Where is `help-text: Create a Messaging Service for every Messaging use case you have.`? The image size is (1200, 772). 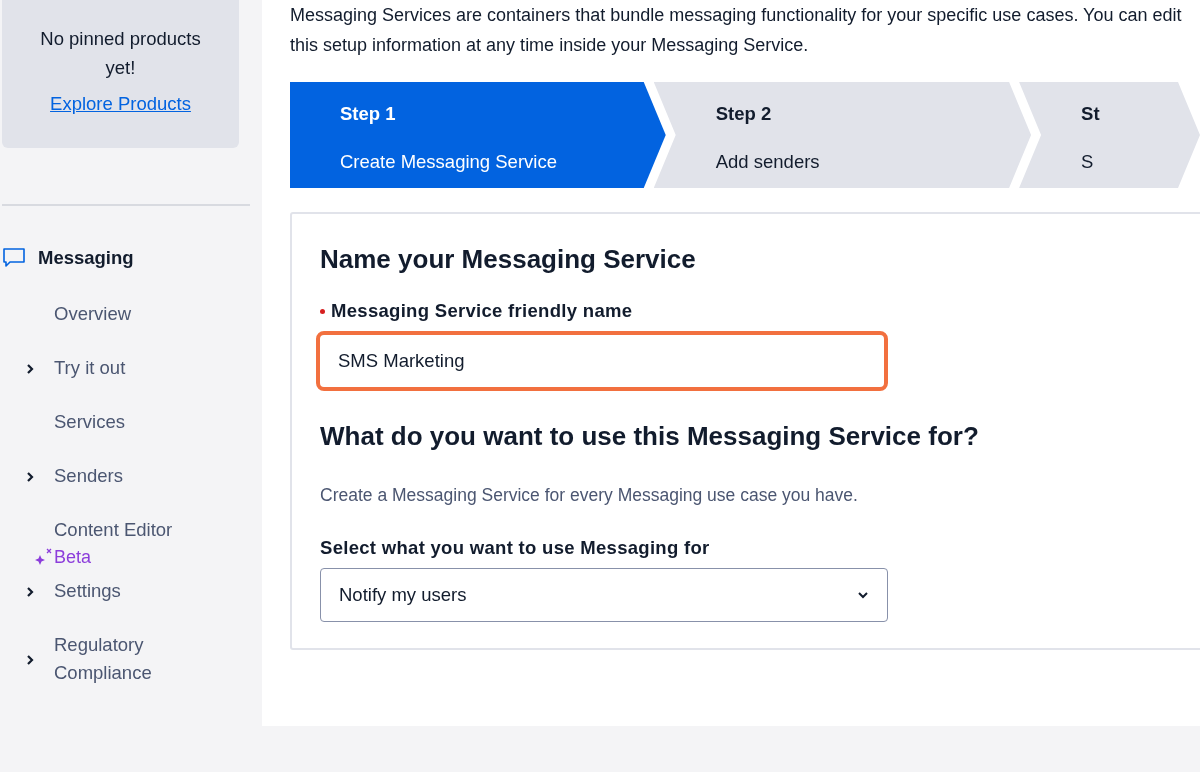
help-text: Create a Messaging Service for every Messaging use case you have. is located at coordinates (589, 496).